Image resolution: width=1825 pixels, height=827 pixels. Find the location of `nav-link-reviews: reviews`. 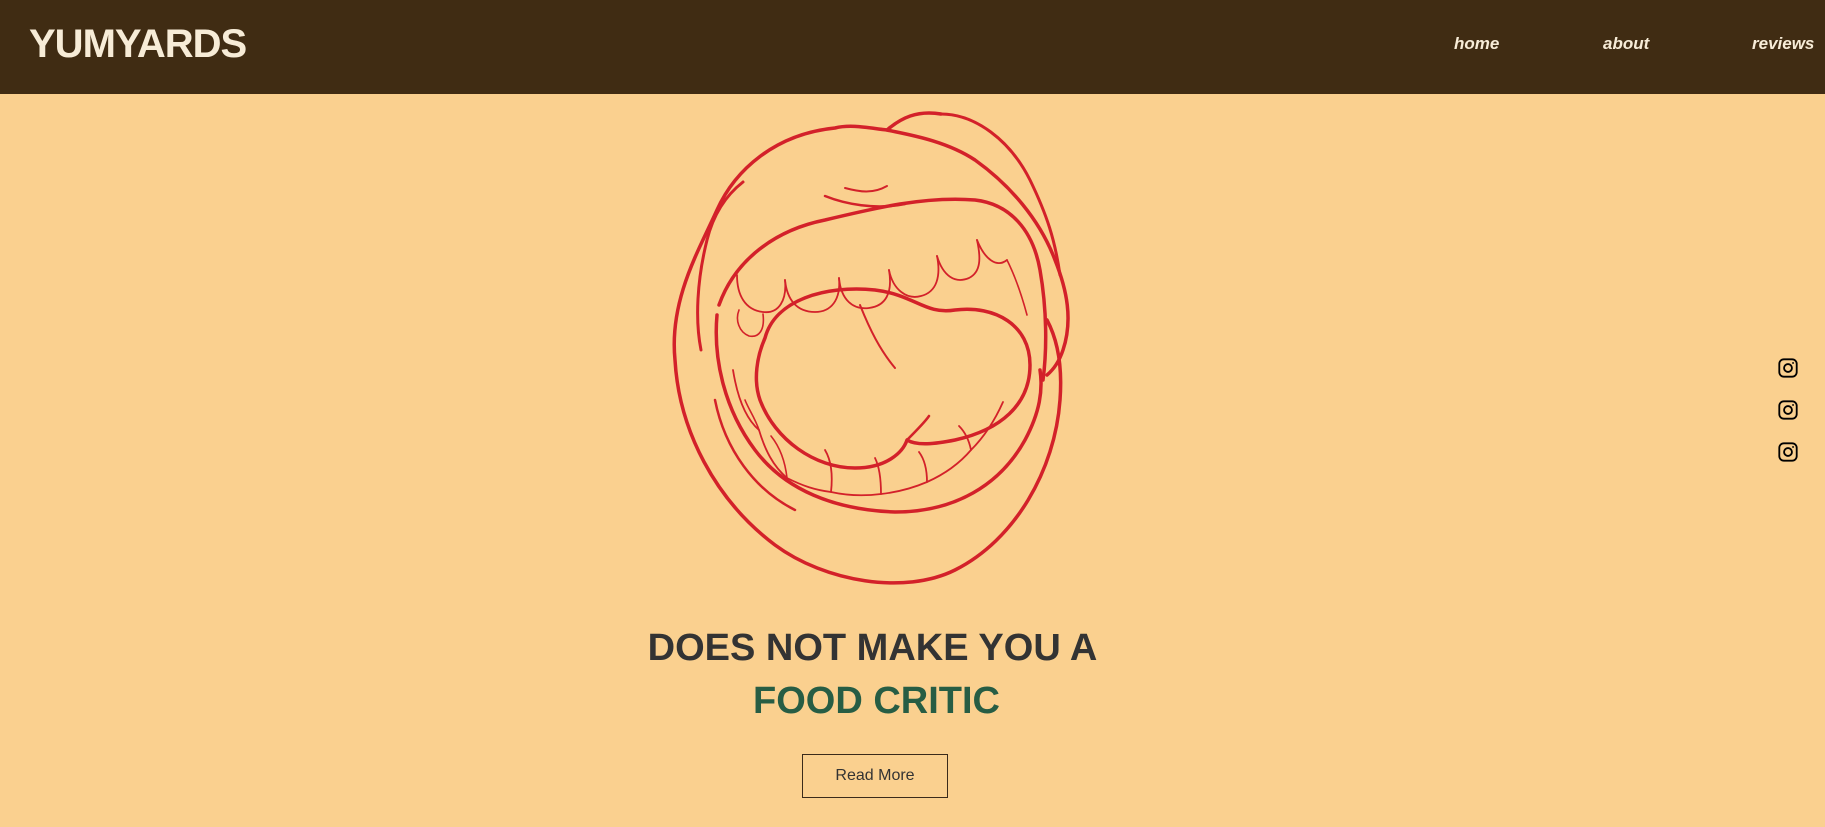

nav-link-reviews: reviews is located at coordinates (1783, 44).